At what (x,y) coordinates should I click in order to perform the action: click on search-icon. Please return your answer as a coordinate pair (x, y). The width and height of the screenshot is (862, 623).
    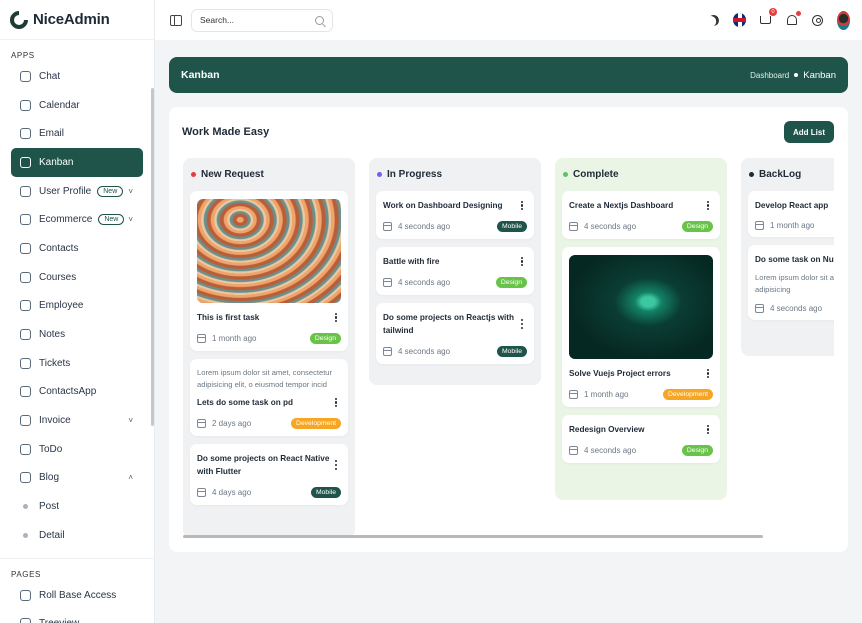
    Looking at the image, I should click on (319, 20).